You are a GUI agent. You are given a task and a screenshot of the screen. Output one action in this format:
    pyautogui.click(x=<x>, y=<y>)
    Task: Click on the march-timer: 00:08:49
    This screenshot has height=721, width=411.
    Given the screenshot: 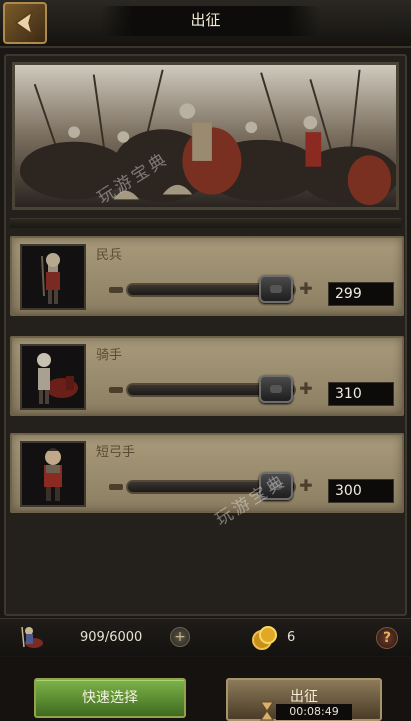 What is the action you would take?
    pyautogui.click(x=314, y=712)
    